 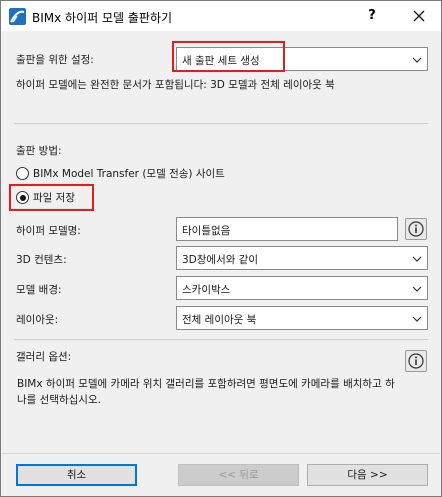 I want to click on footer-divider, so click(x=221, y=453).